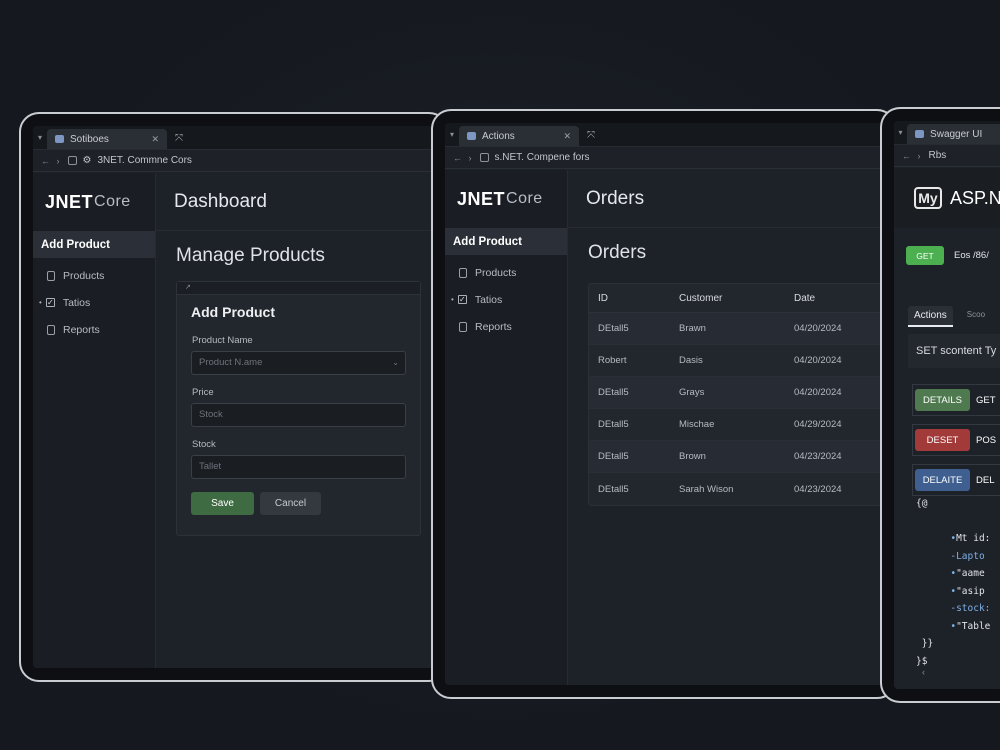 This screenshot has width=1000, height=750. Describe the element at coordinates (725, 199) in the screenshot. I see `page-title: Orders` at that location.